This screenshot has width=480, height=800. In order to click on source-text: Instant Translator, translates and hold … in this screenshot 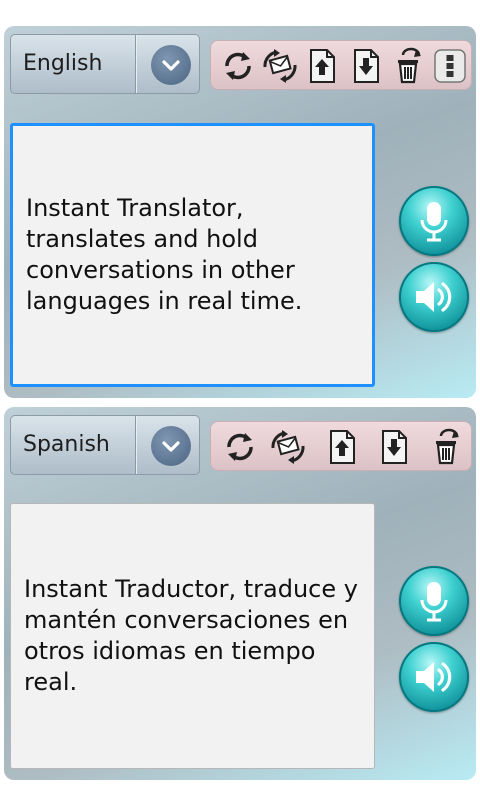, I will do `click(164, 254)`.